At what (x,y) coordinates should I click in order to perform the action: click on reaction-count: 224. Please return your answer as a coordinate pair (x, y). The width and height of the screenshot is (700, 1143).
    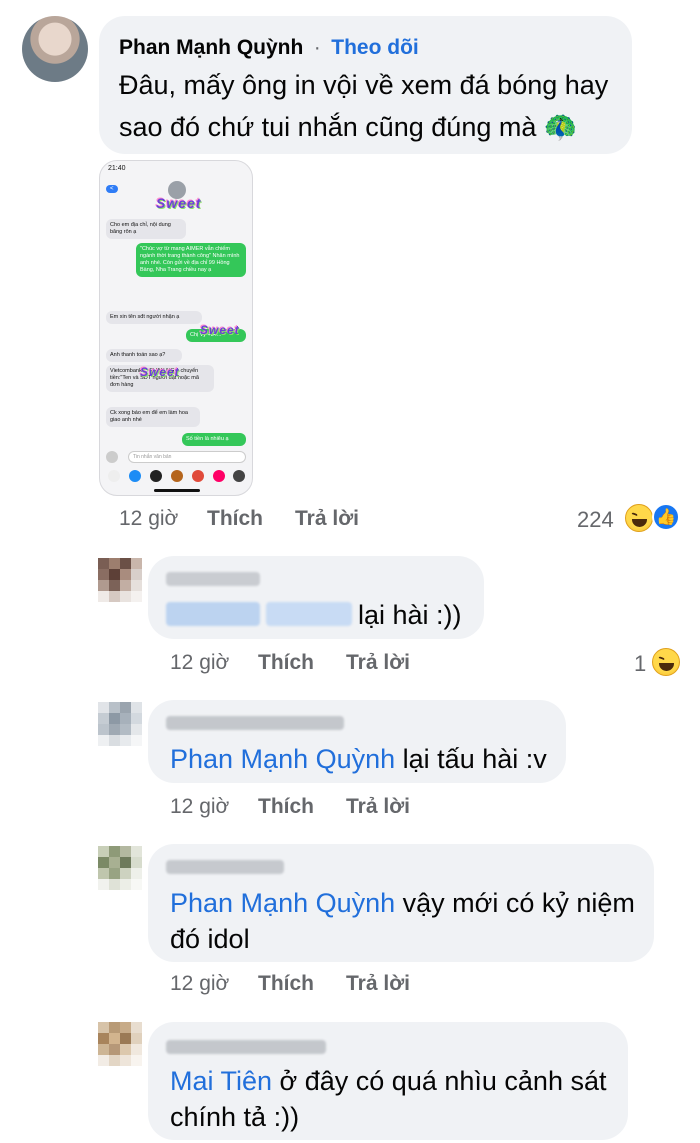
    Looking at the image, I should click on (595, 520).